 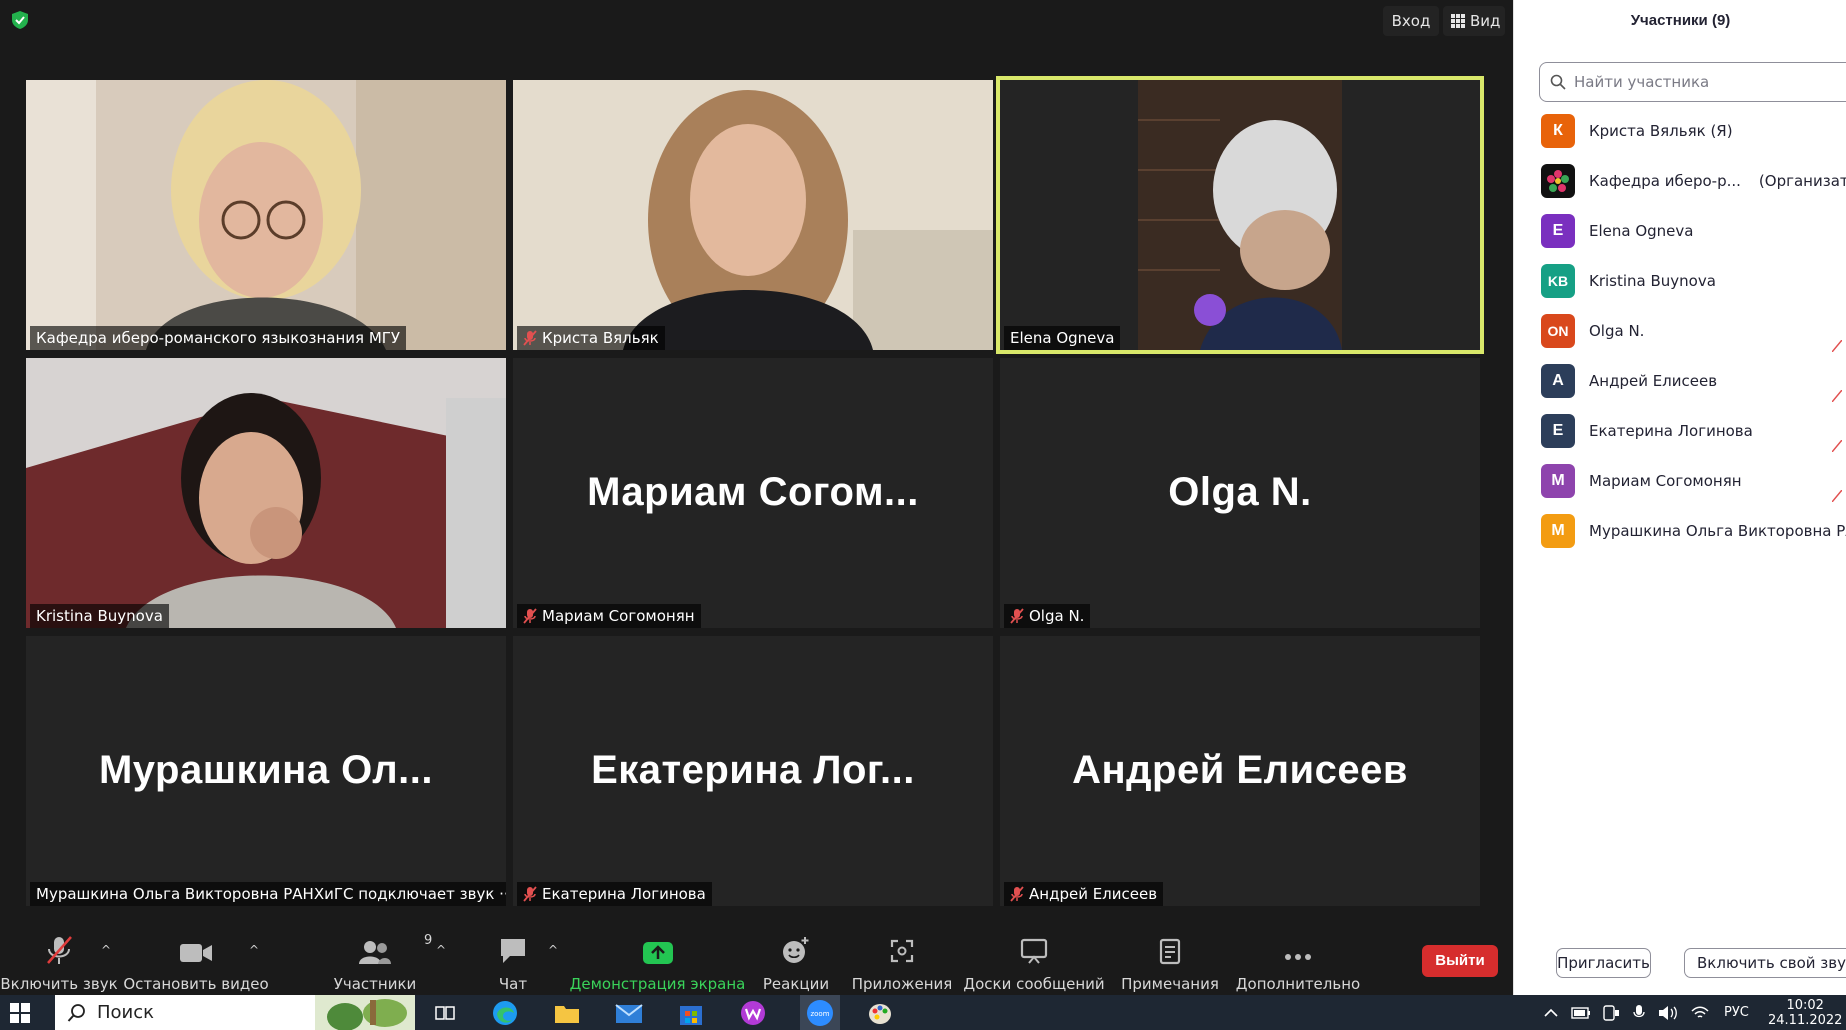 I want to click on name-tile-mariam: Мариам Согом... Мариам Согомонян, so click(x=753, y=493).